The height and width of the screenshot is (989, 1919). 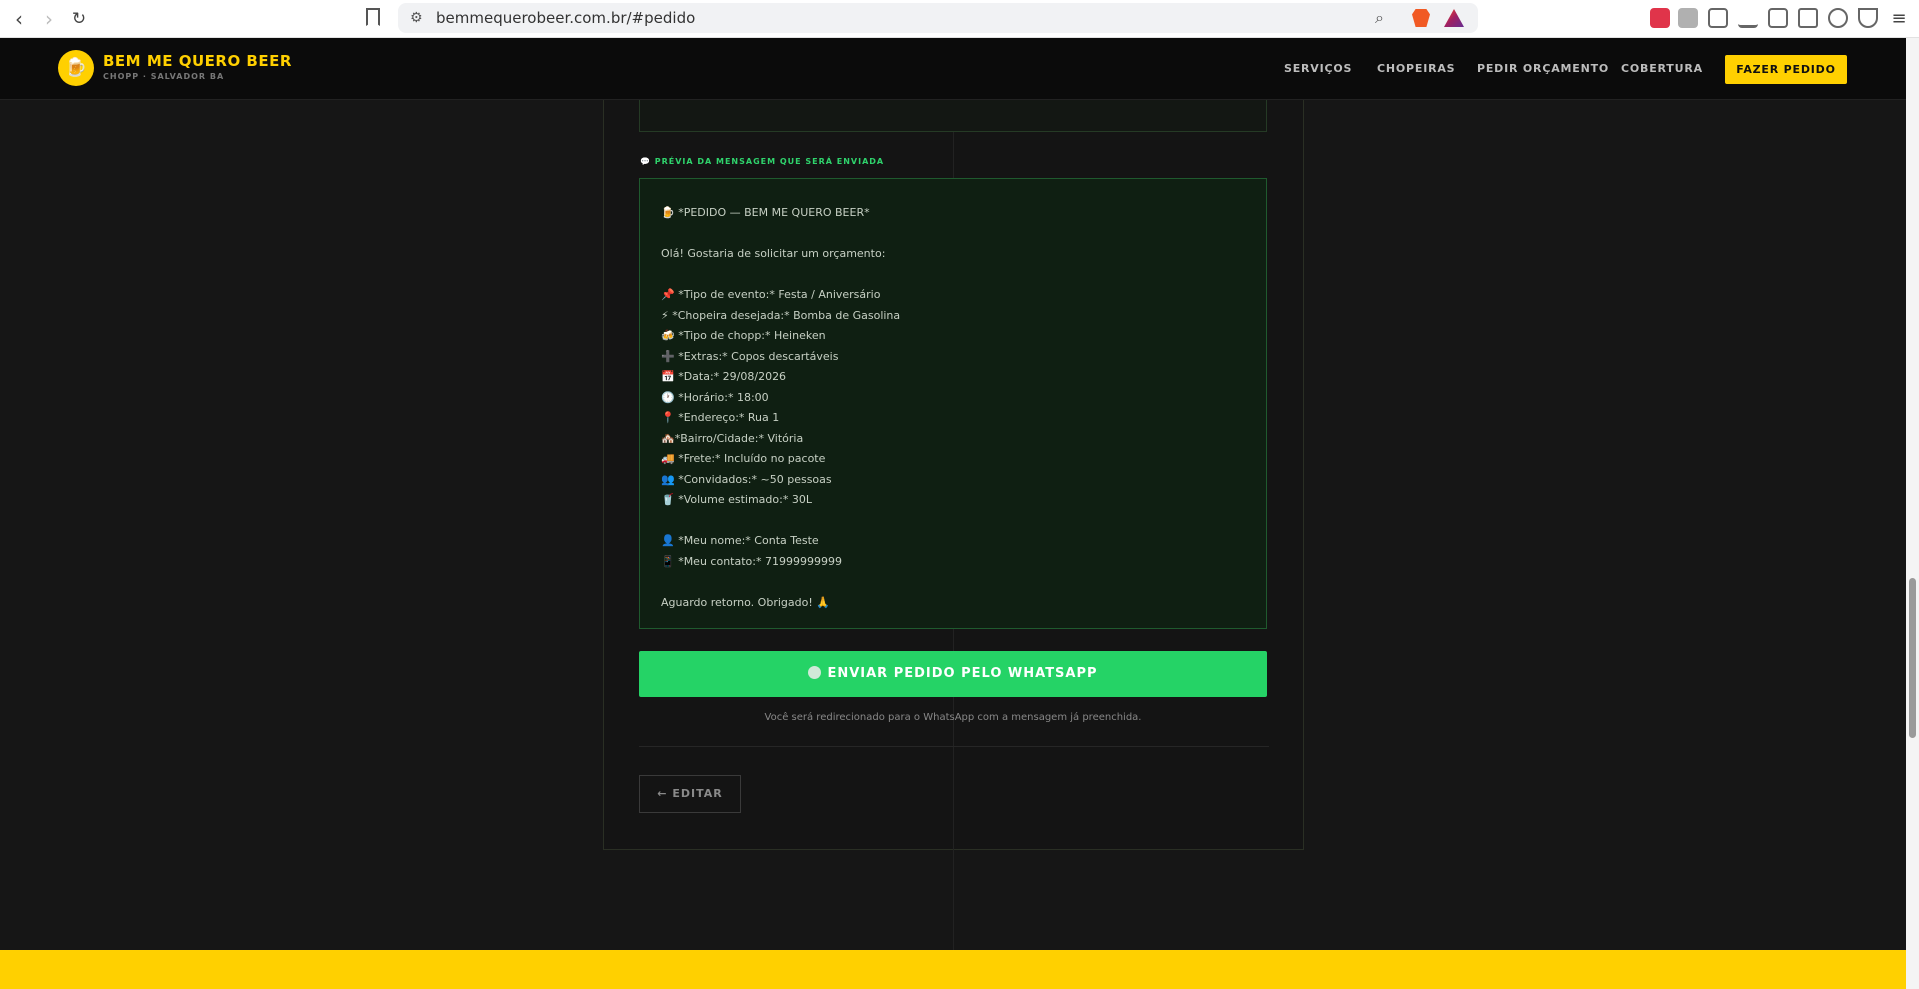 What do you see at coordinates (743, 458) in the screenshot?
I see `preview-line: 🚚 *Frete:* Incluído no pacote` at bounding box center [743, 458].